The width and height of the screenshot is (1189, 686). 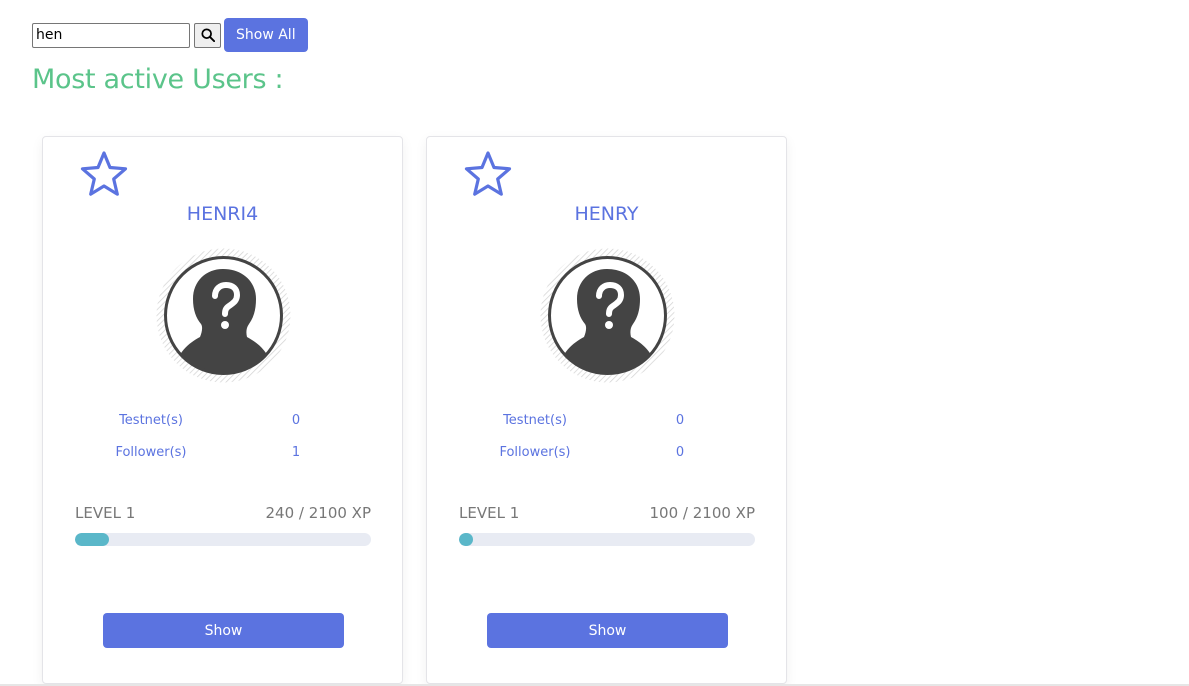 I want to click on stat-row-followers: Follower(s) 1, so click(x=222, y=461).